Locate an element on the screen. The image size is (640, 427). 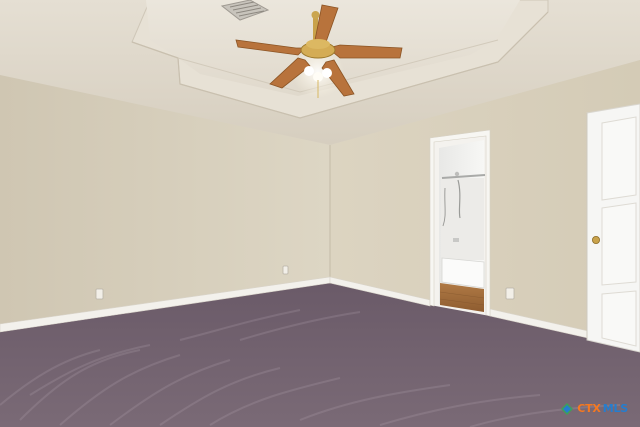
ctxmls-watermark: CTX MLS is located at coordinates (594, 408).